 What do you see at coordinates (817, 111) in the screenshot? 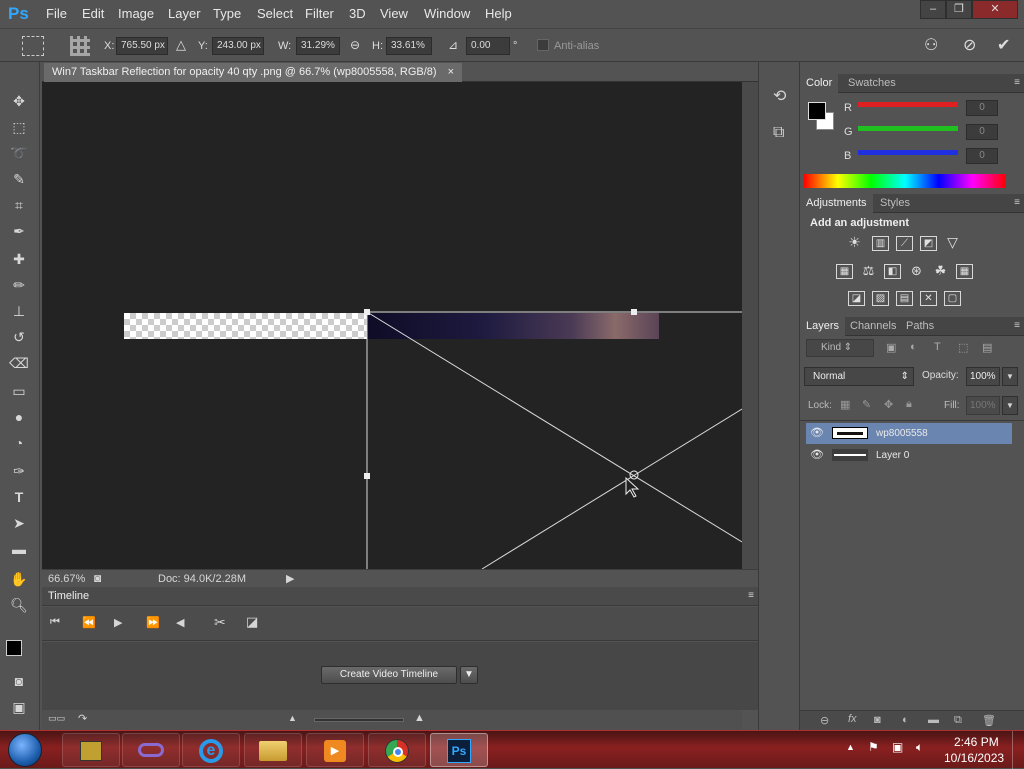
I see `color-fg-swatch` at bounding box center [817, 111].